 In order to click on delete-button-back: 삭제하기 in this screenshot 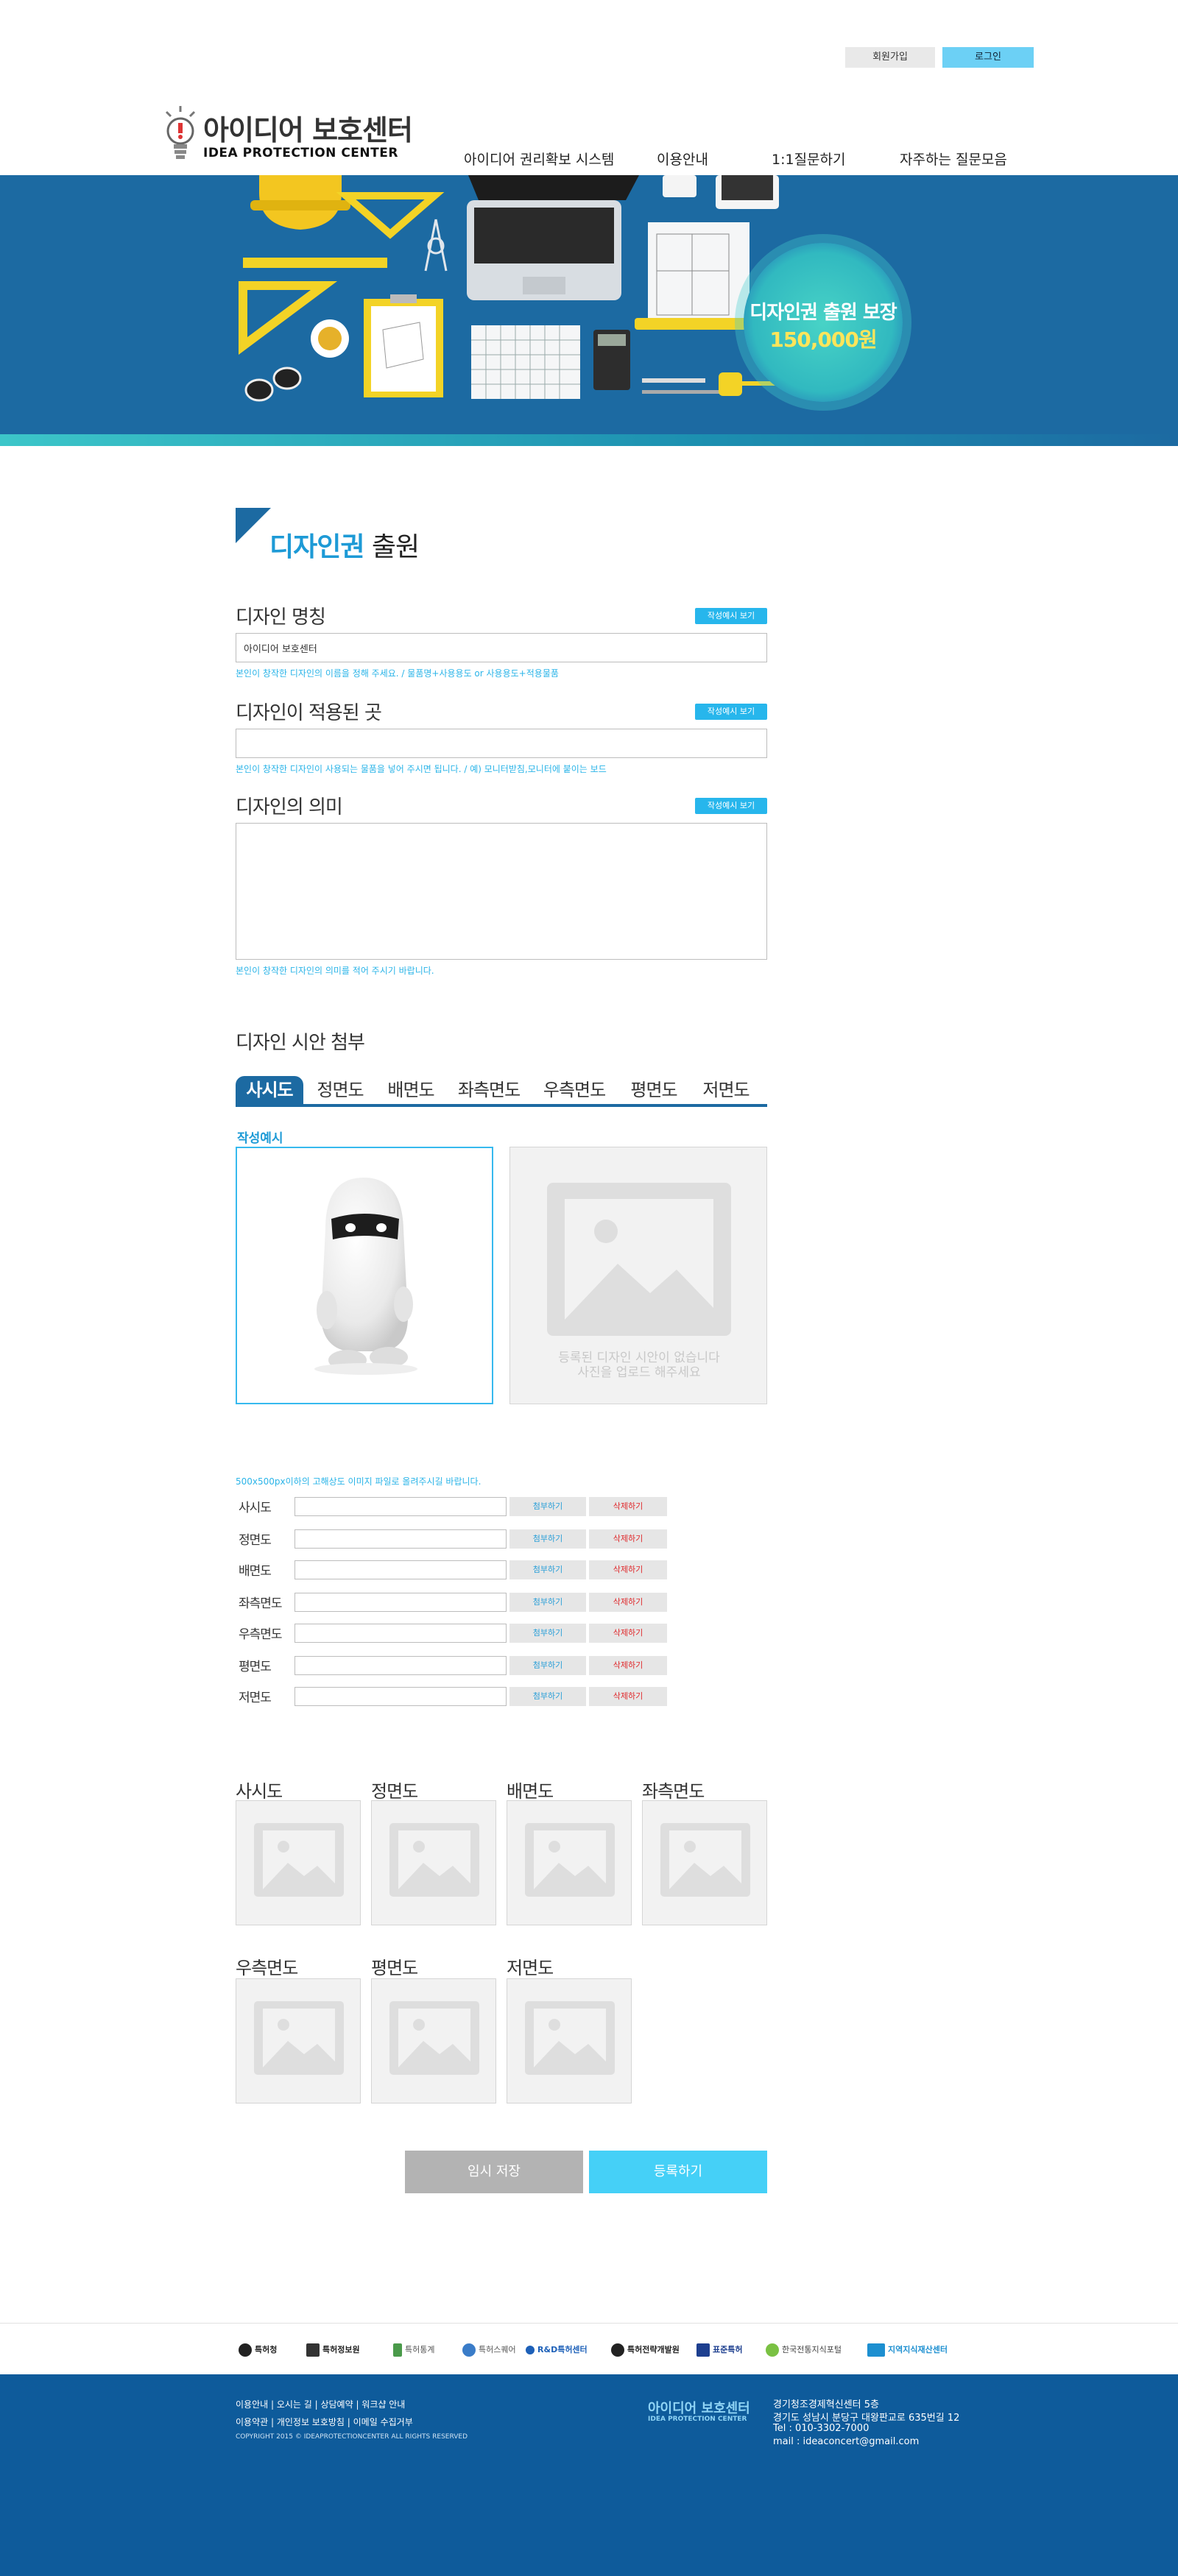, I will do `click(628, 1569)`.